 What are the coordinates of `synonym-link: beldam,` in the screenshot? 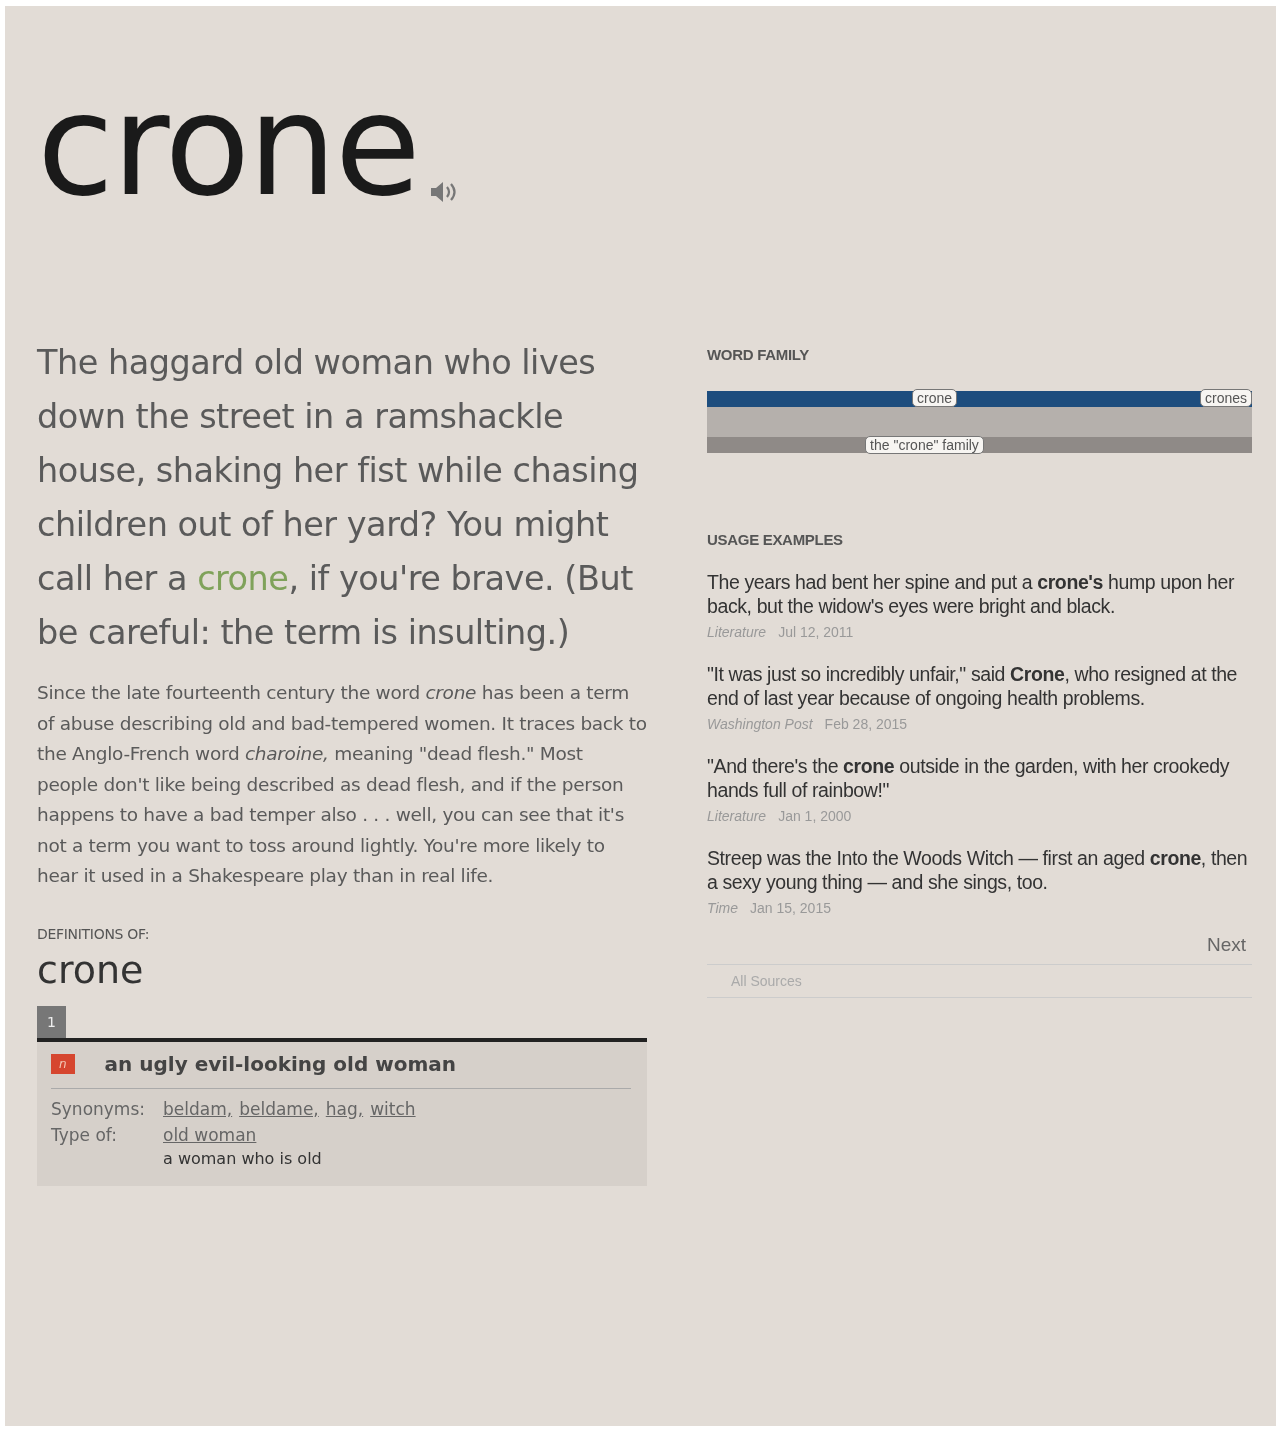 It's located at (198, 1108).